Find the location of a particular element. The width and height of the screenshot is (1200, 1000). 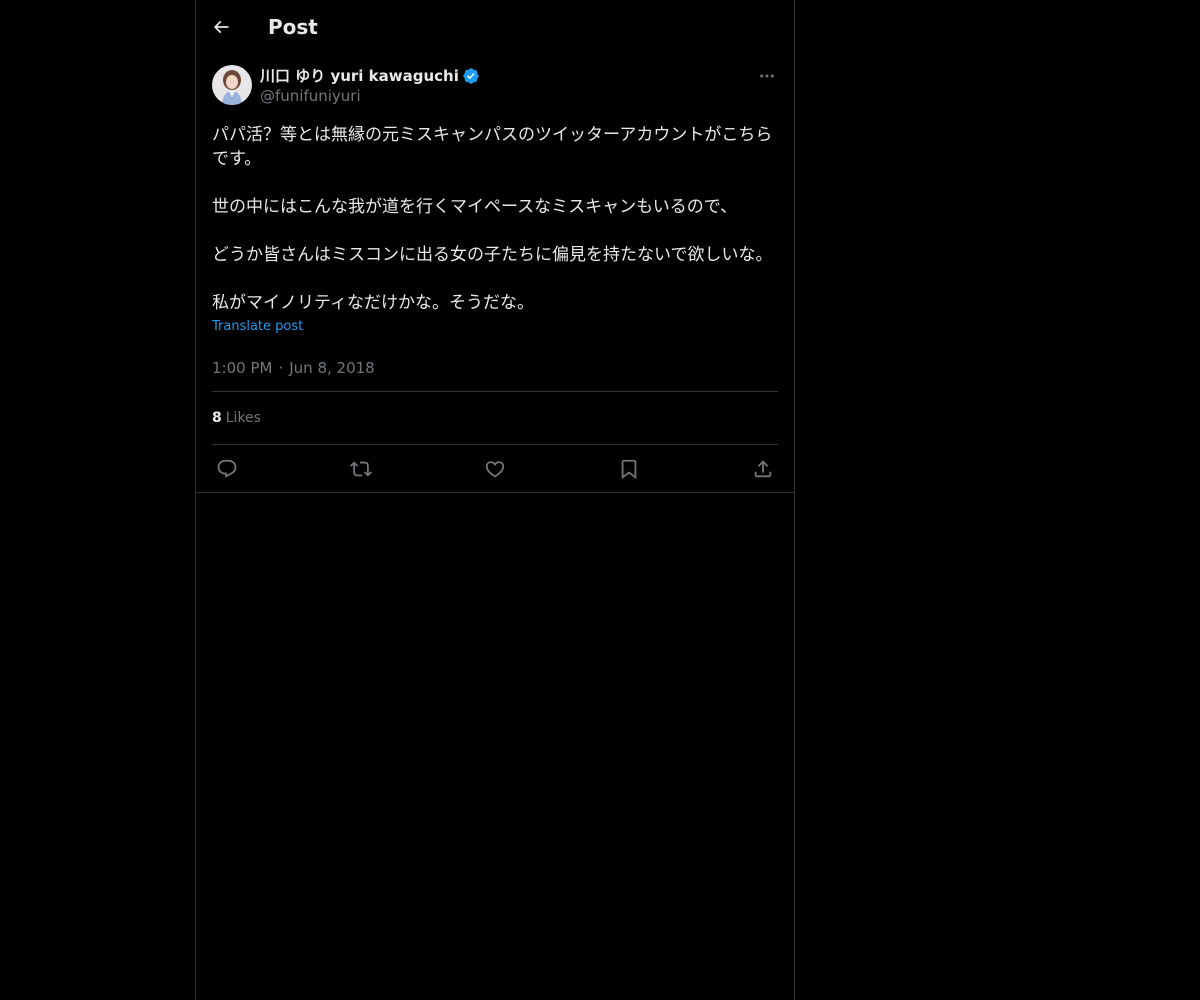

share-button is located at coordinates (763, 469).